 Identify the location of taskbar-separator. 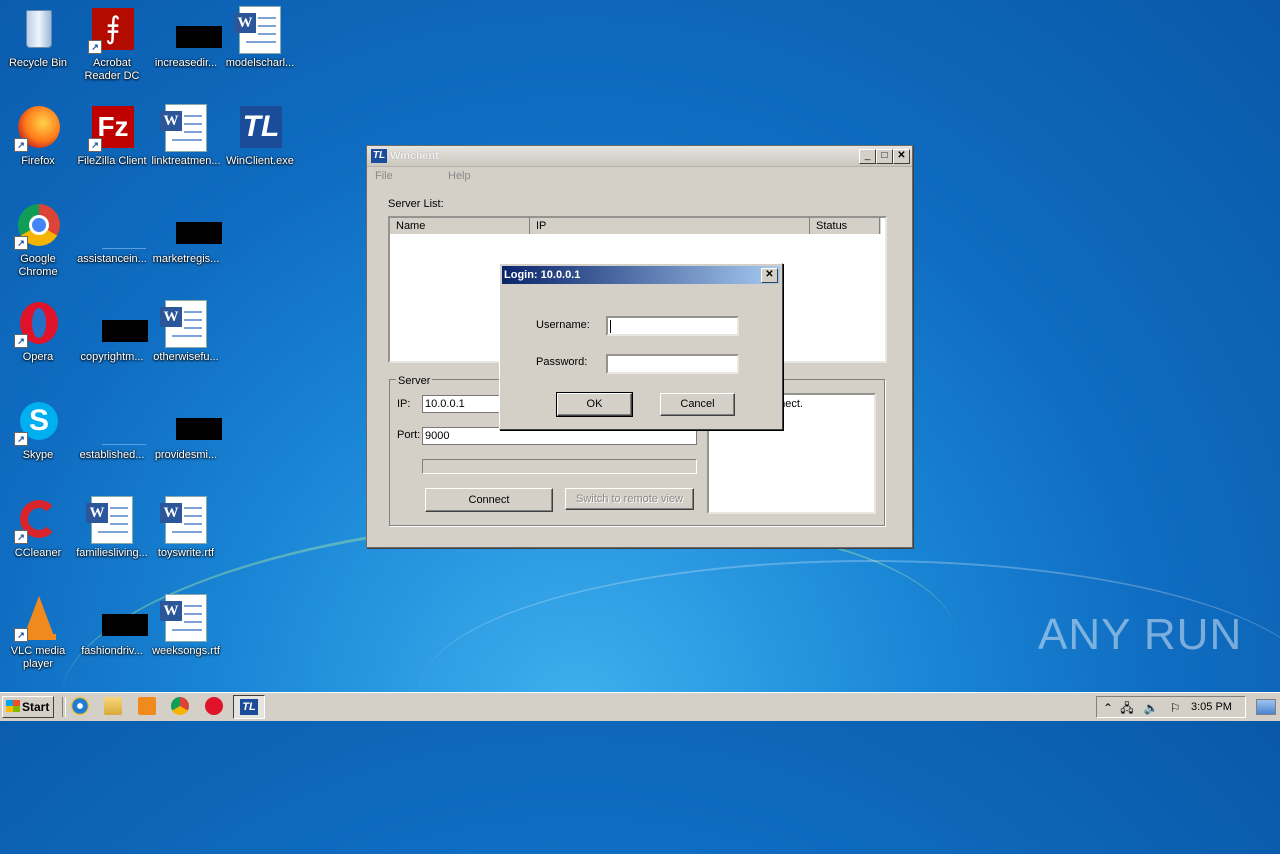
(64, 707).